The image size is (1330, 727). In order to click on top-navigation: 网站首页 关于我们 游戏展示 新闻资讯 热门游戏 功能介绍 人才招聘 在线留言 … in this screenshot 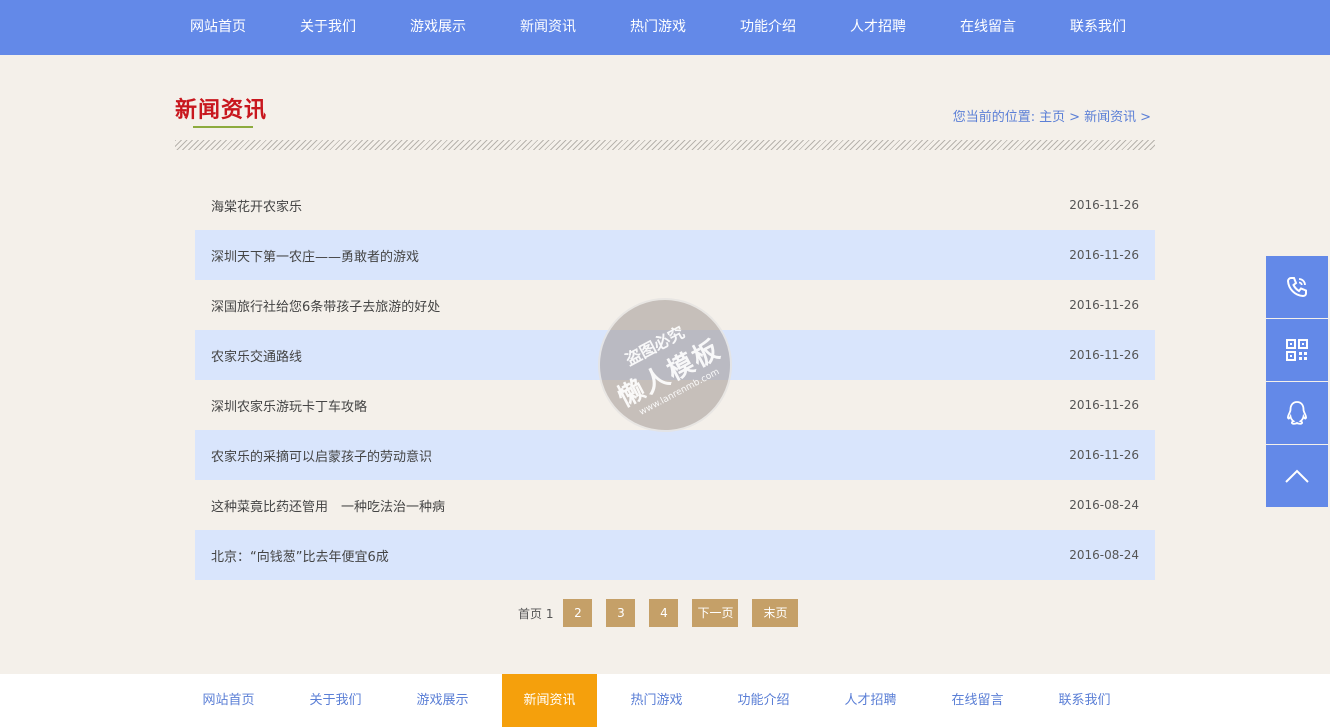, I will do `click(665, 27)`.